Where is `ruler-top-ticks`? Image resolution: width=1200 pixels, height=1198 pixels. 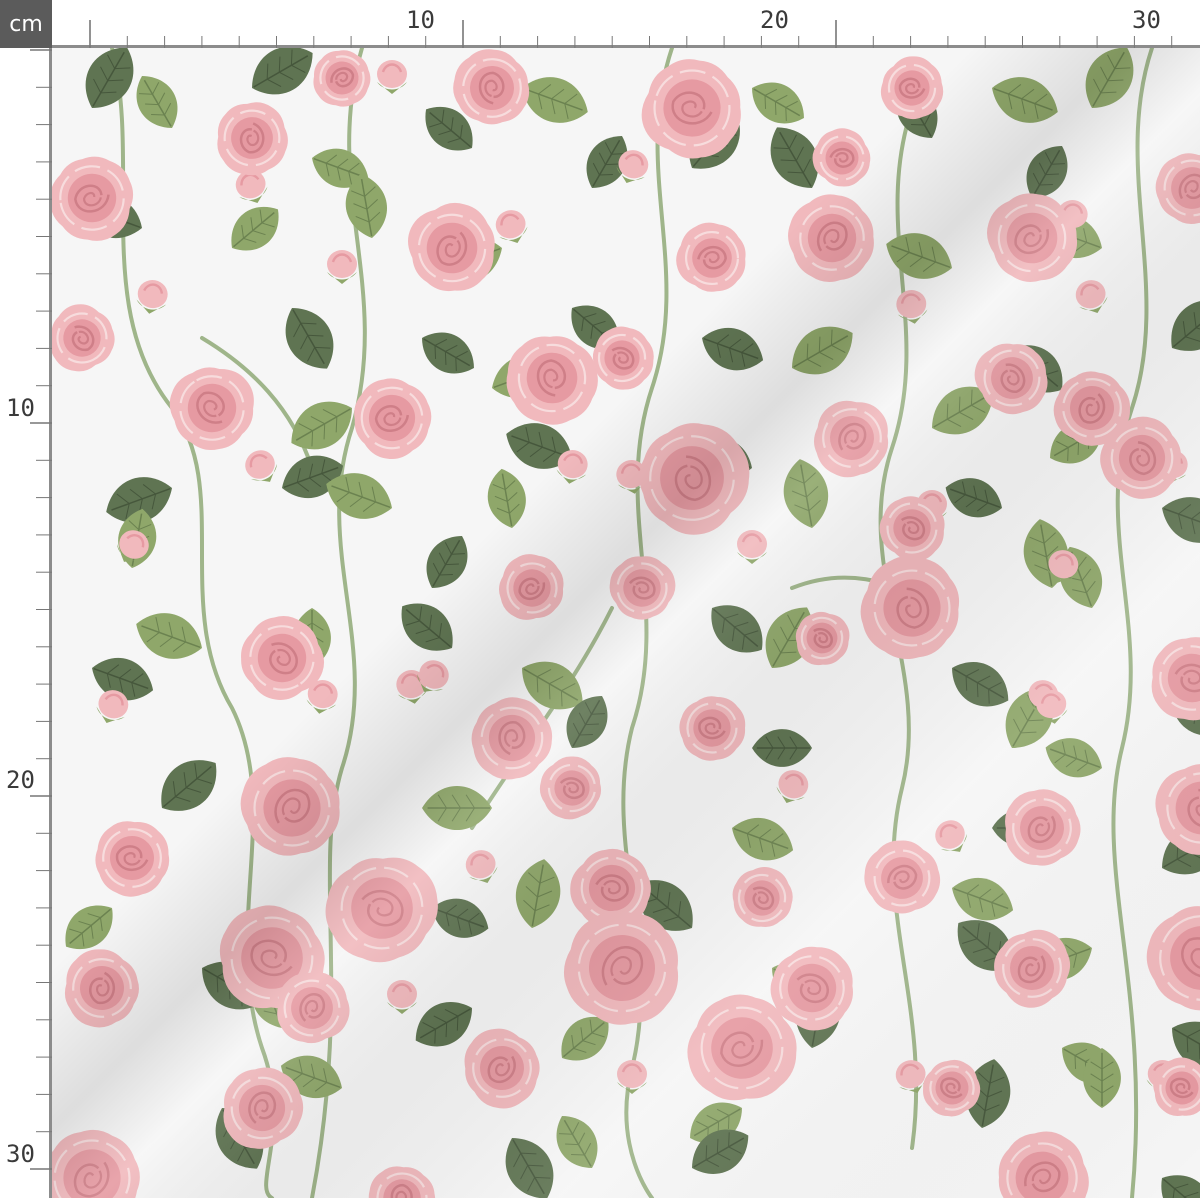 ruler-top-ticks is located at coordinates (631, 34).